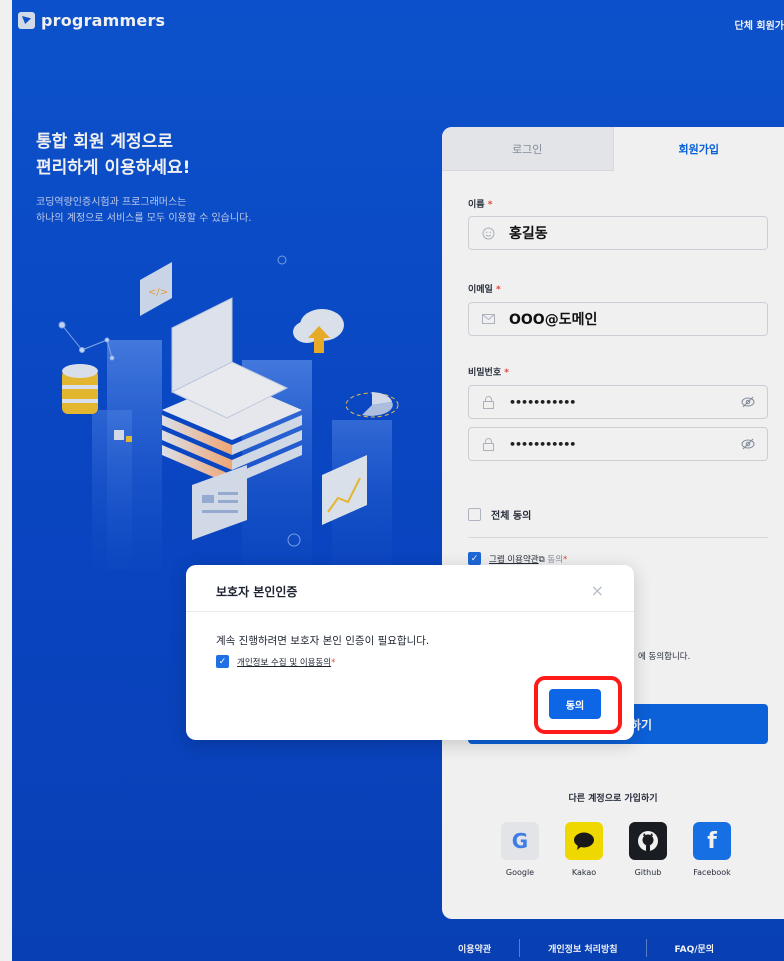 This screenshot has width=784, height=961. Describe the element at coordinates (578, 705) in the screenshot. I see `highlight-box` at that location.